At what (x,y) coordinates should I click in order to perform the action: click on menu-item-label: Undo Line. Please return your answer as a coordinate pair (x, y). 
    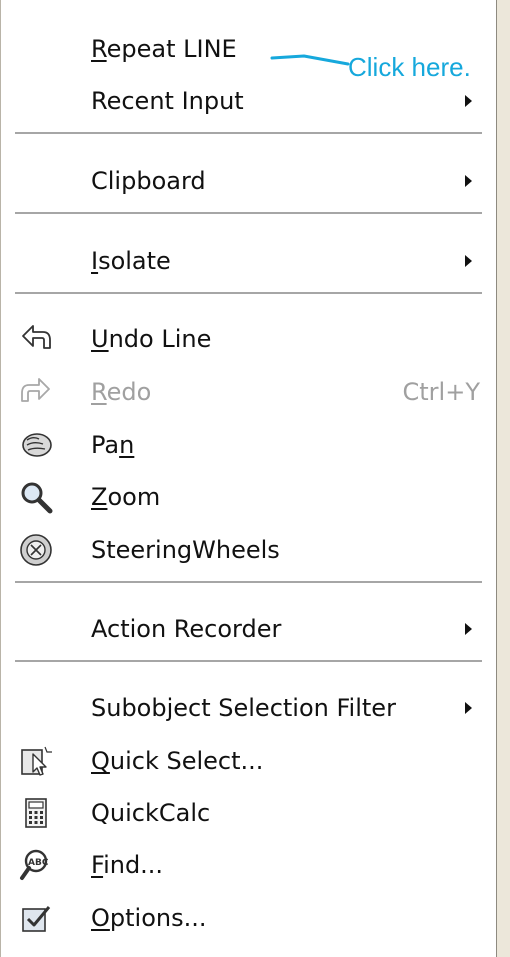
    Looking at the image, I should click on (151, 339).